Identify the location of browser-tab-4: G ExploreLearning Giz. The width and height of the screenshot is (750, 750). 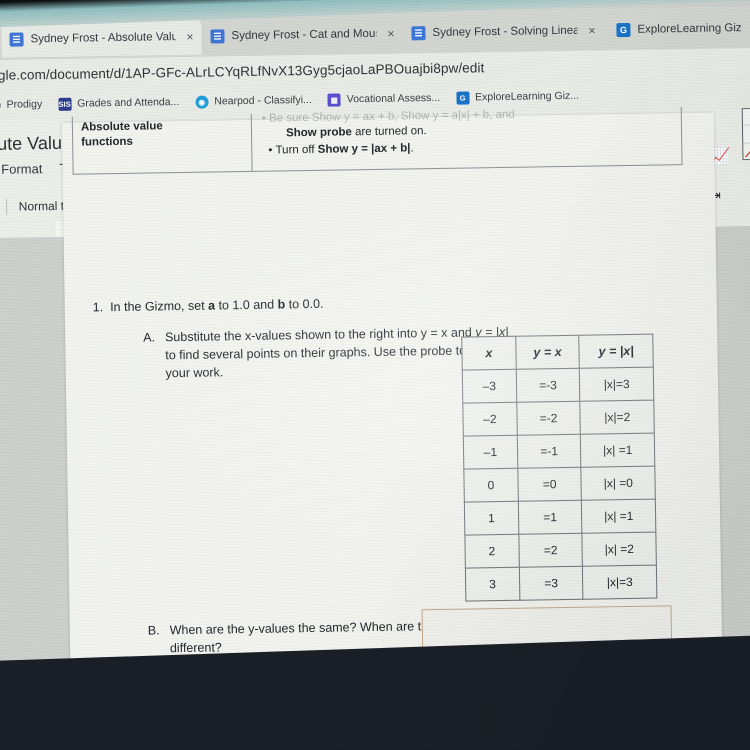
(679, 29).